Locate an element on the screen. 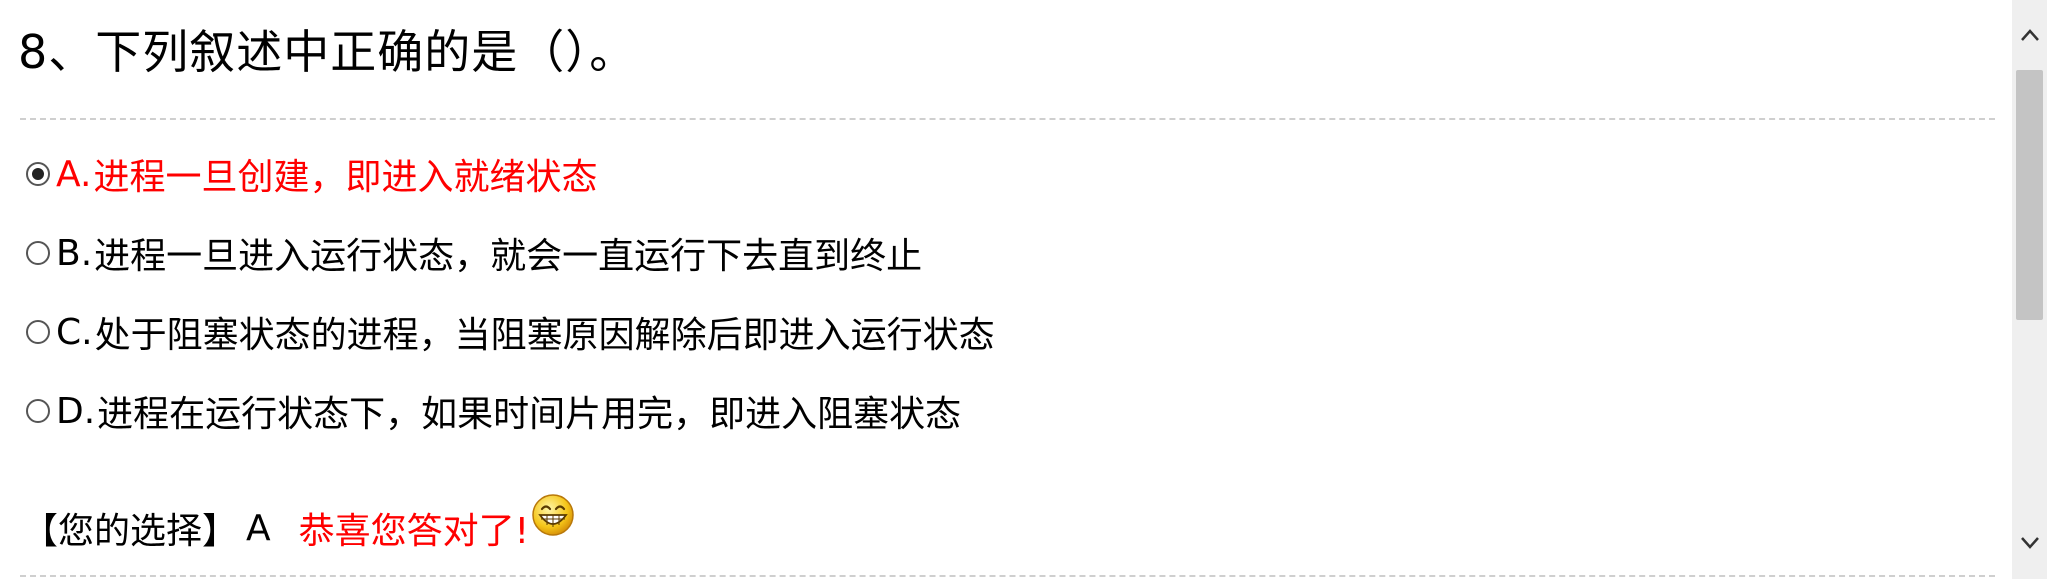  vertical-scrollbar is located at coordinates (2029, 289).